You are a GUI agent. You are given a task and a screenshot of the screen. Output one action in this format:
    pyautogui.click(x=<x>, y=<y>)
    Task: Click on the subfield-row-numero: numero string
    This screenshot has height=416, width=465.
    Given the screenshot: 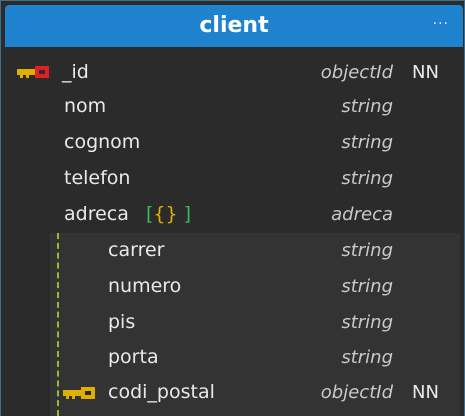 What is the action you would take?
    pyautogui.click(x=232, y=286)
    